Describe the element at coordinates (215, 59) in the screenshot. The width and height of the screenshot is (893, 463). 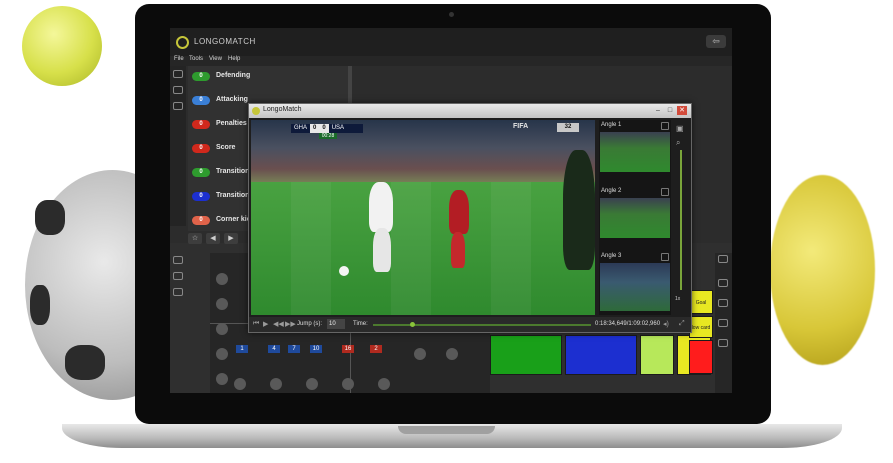
I see `menu-view: View` at that location.